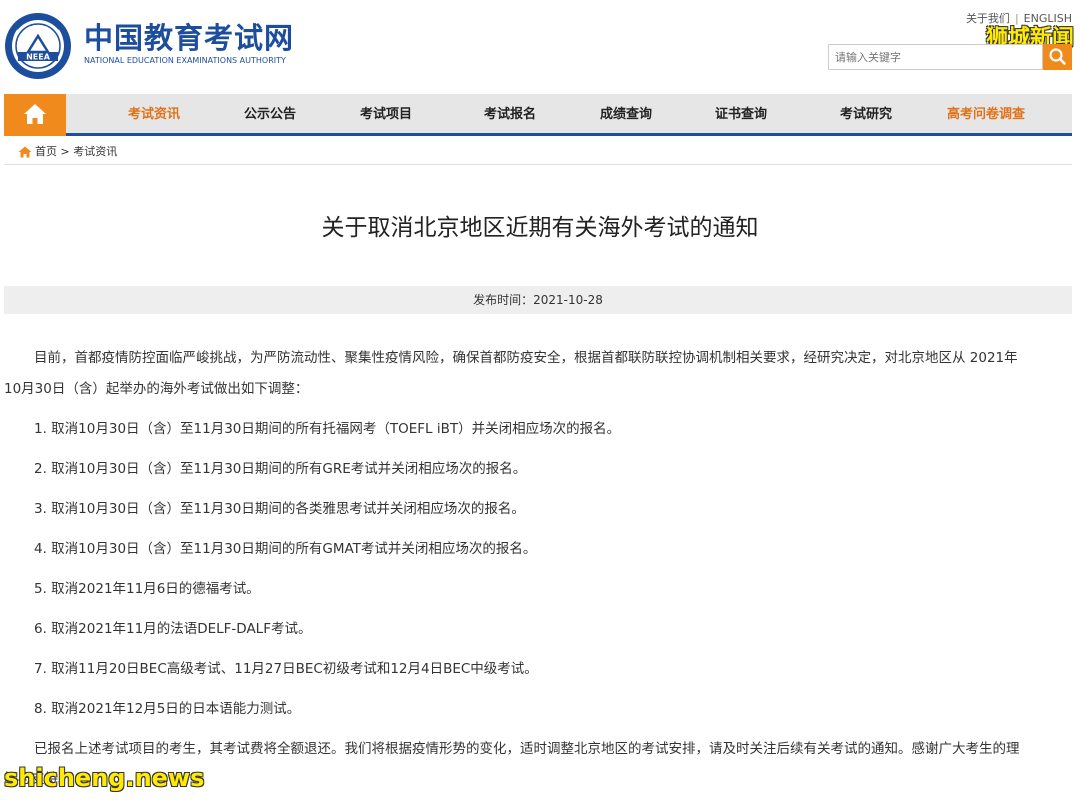  I want to click on nav-item-gaokao-survey: 高考问卷调查, so click(986, 115).